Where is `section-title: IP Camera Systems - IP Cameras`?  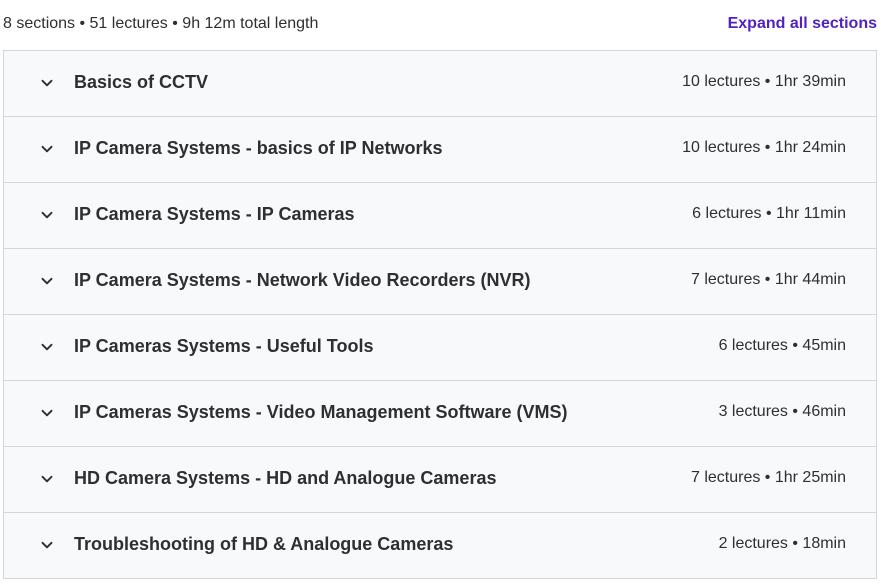
section-title: IP Camera Systems - IP Cameras is located at coordinates (214, 214).